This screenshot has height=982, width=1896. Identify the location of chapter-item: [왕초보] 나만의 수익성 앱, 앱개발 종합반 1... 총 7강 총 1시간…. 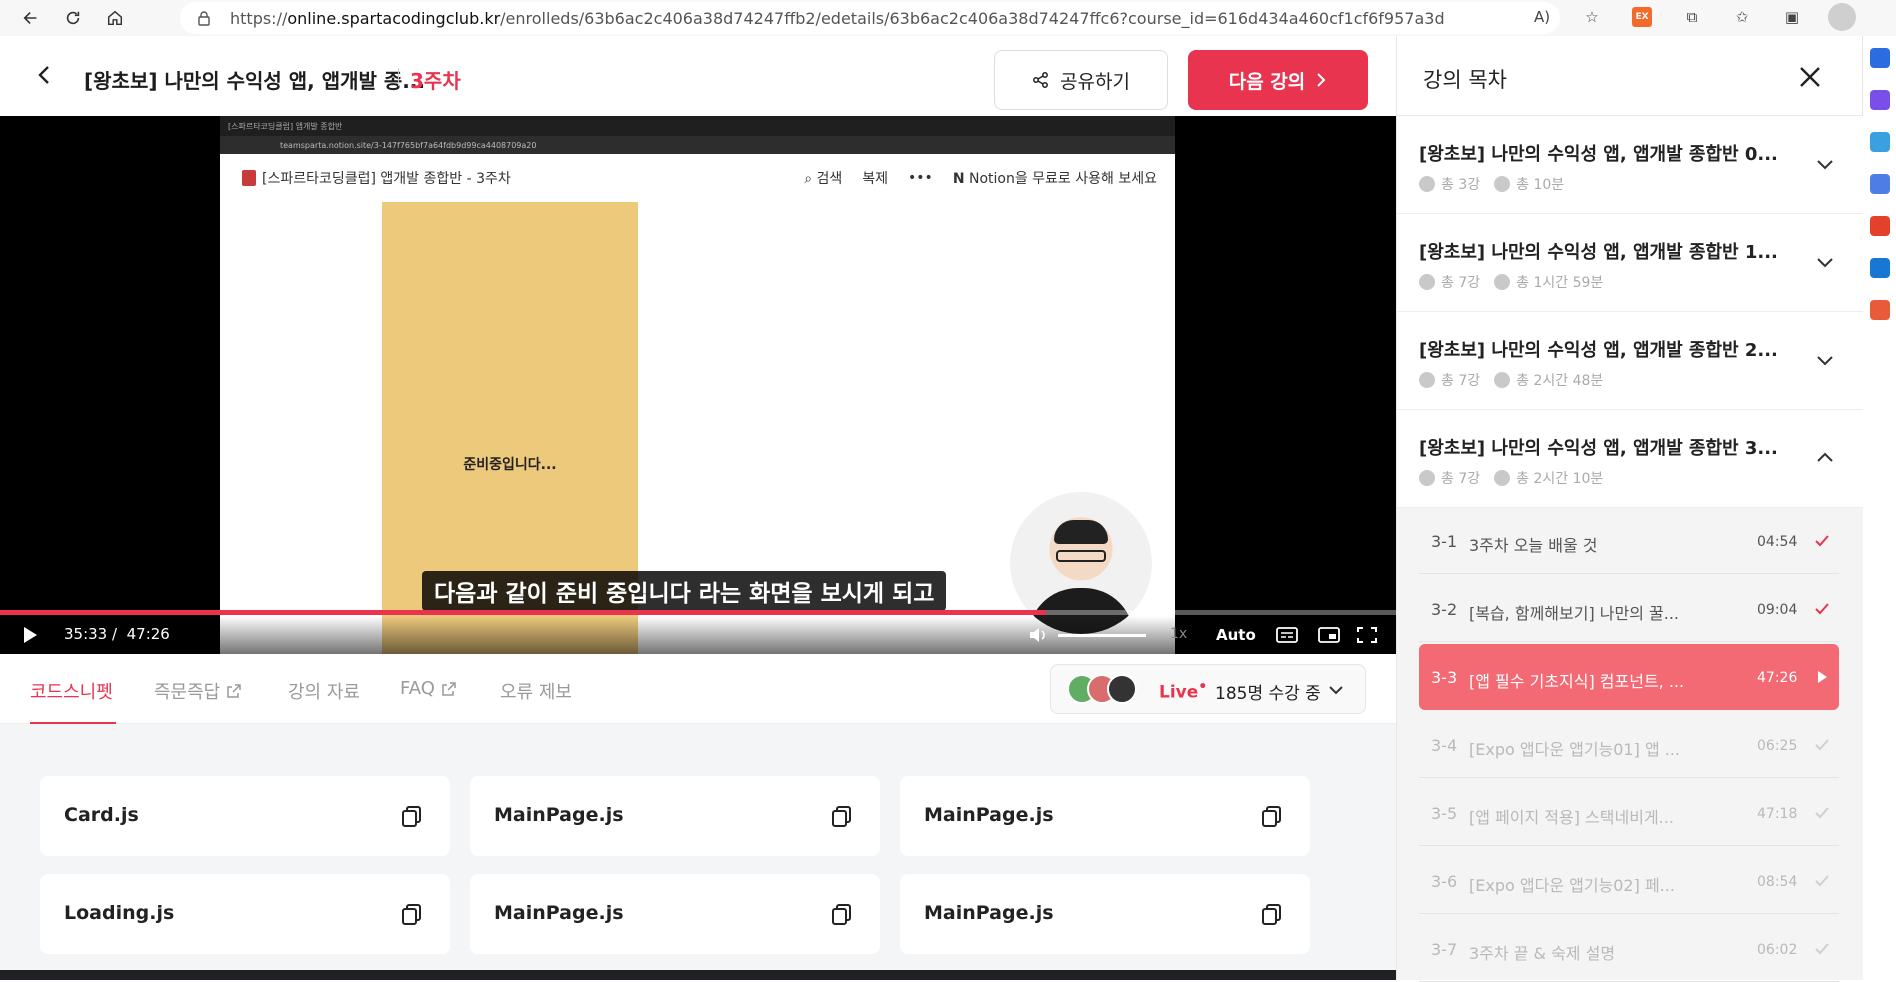
(1630, 263).